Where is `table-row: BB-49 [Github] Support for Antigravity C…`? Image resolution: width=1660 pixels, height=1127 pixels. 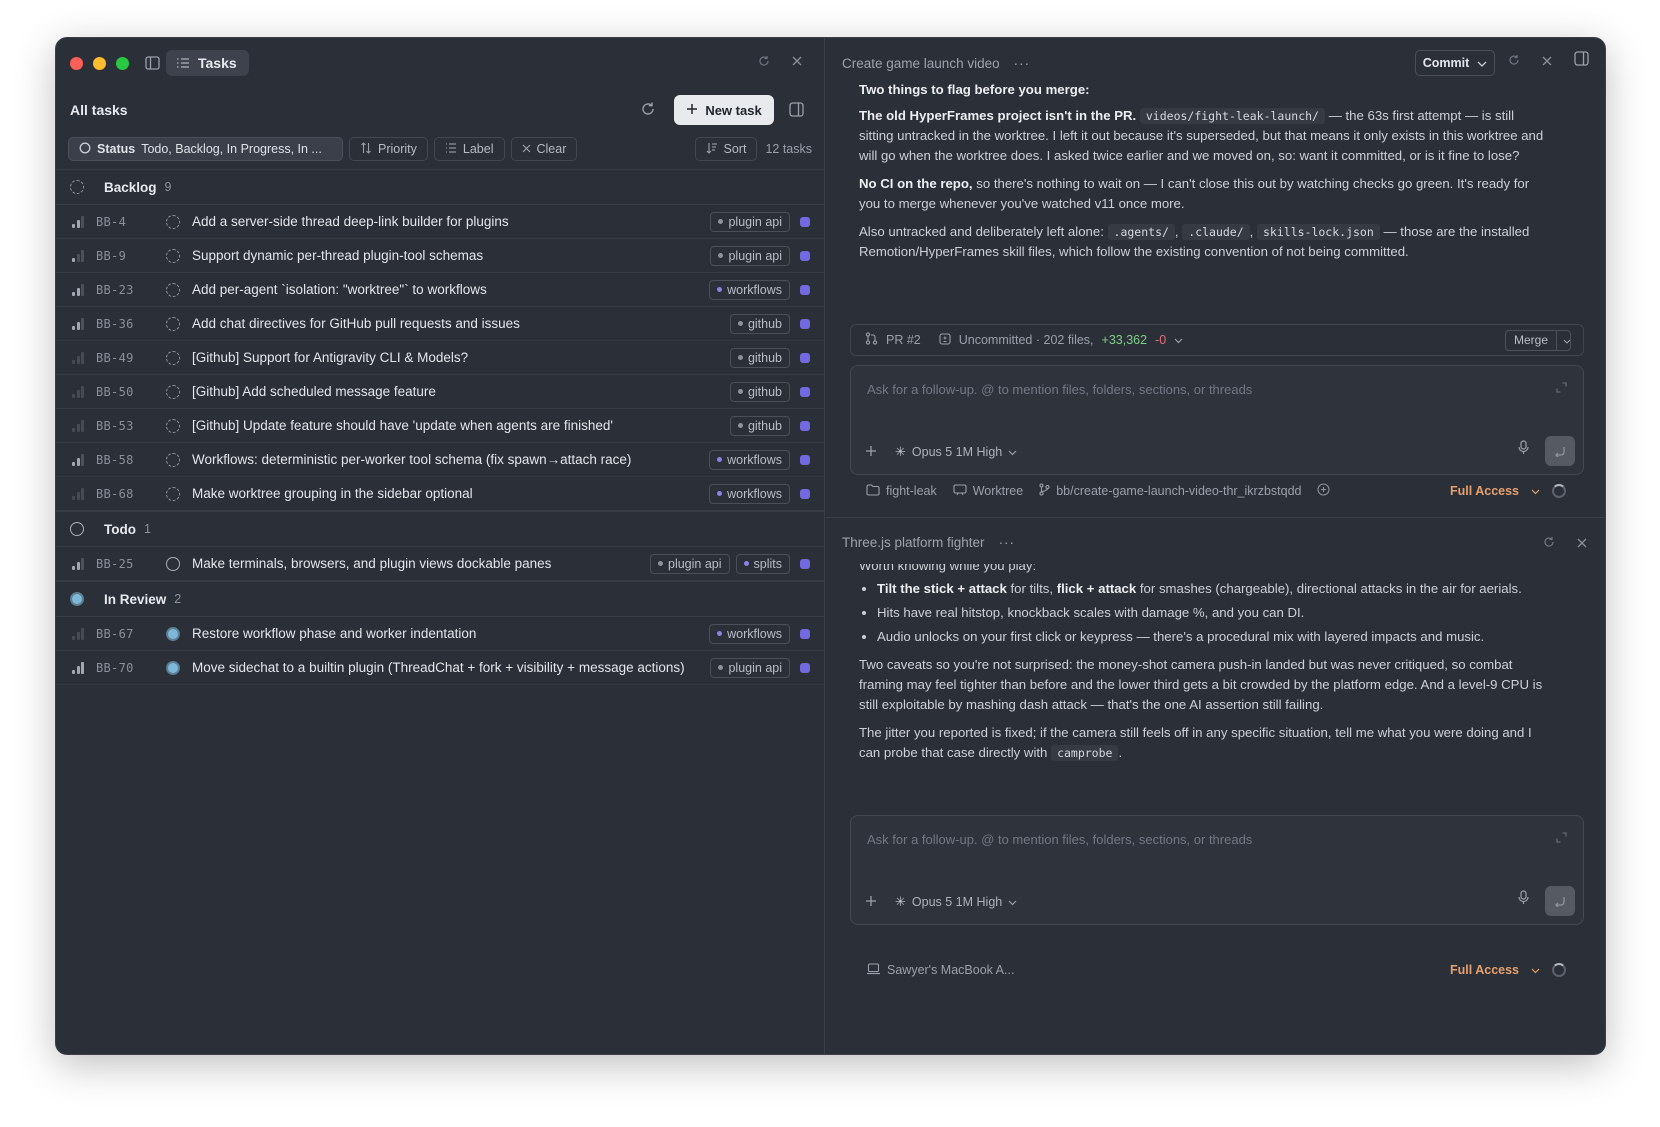
table-row: BB-49 [Github] Support for Antigravity C… is located at coordinates (440, 358).